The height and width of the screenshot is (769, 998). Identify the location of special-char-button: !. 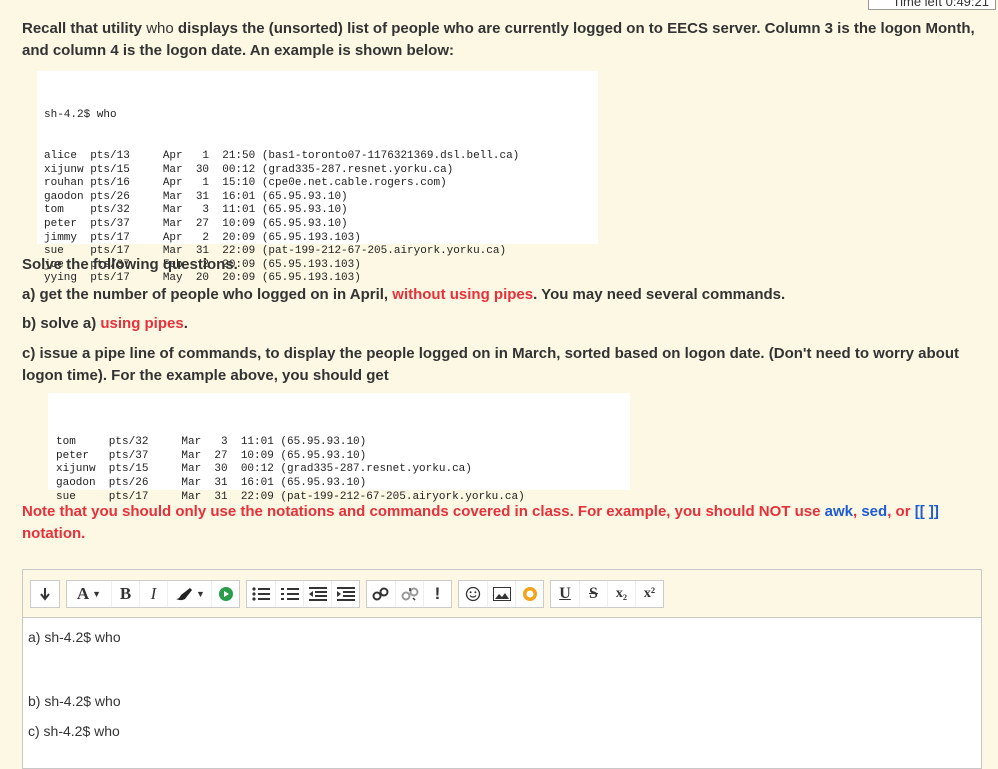
(437, 593).